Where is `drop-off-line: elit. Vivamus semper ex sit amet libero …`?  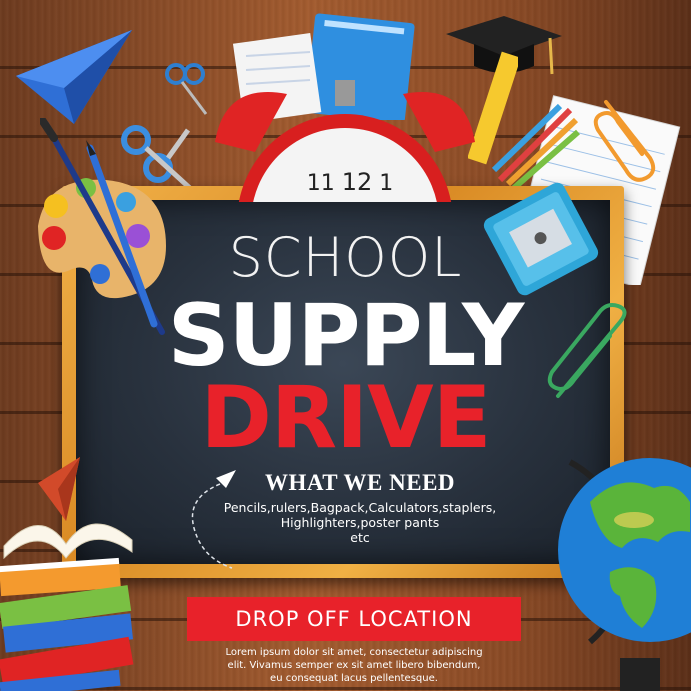
drop-off-line: elit. Vivamus semper ex sit amet libero … is located at coordinates (354, 665).